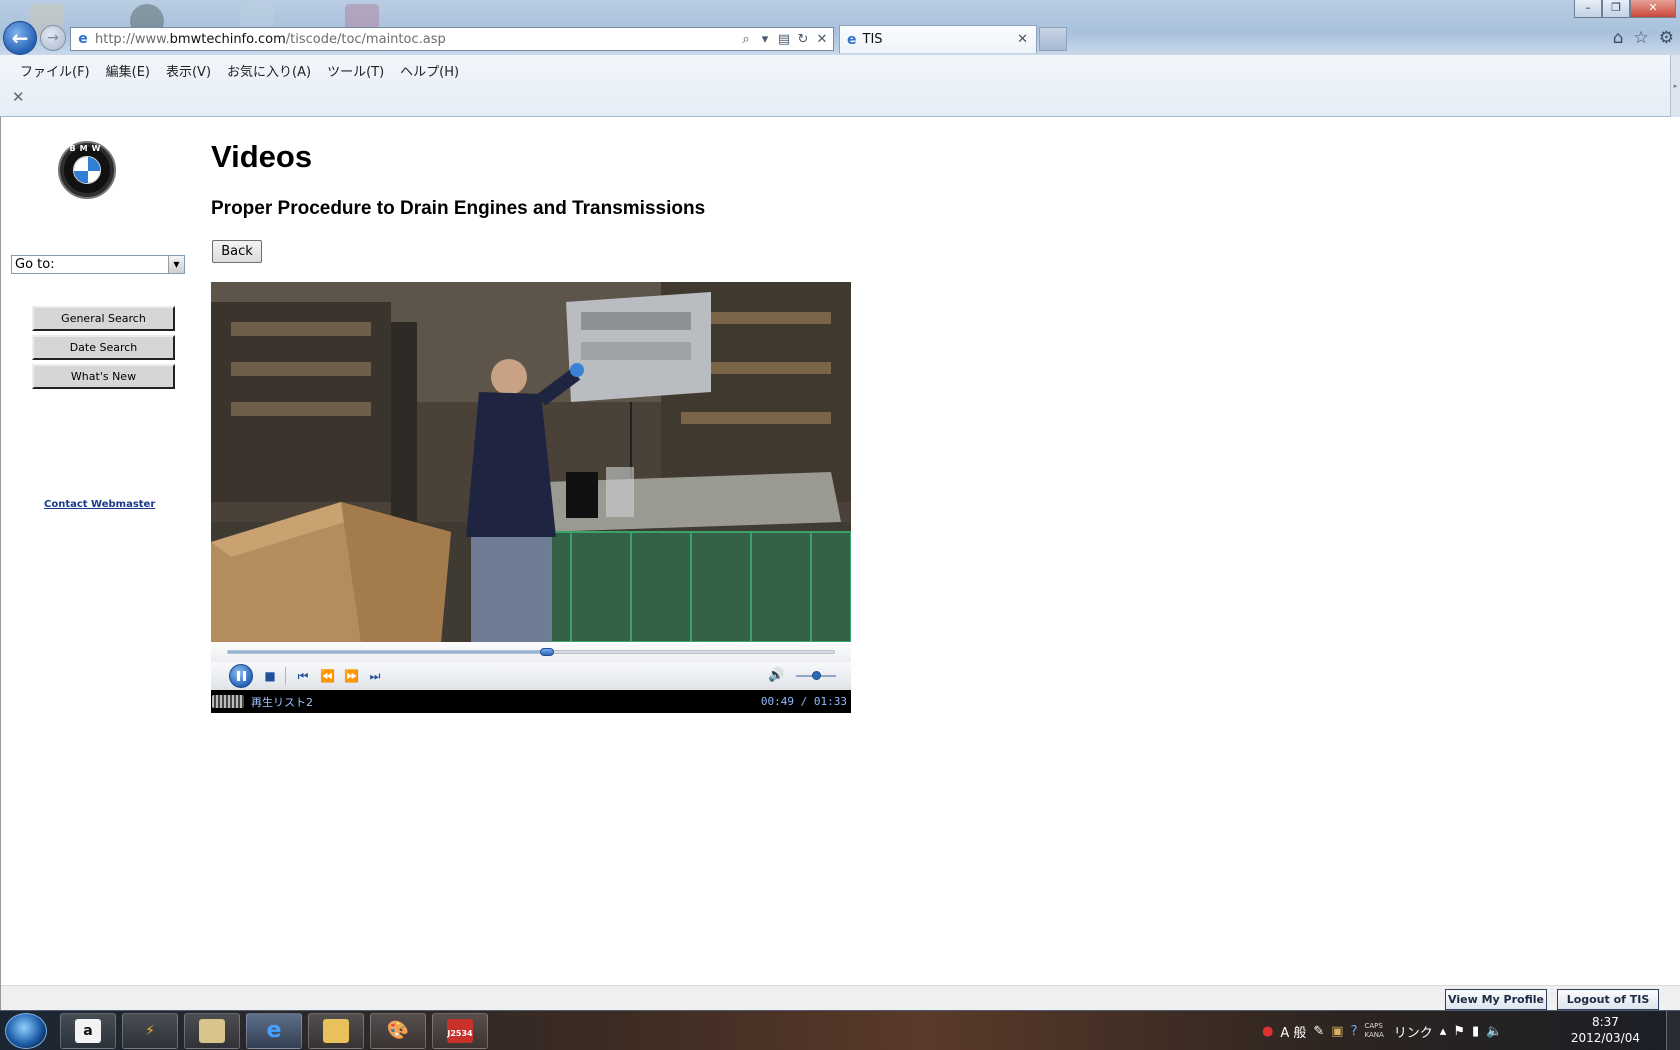 The height and width of the screenshot is (1050, 1680). Describe the element at coordinates (103, 376) in the screenshot. I see `whats-new-button: What's New` at that location.